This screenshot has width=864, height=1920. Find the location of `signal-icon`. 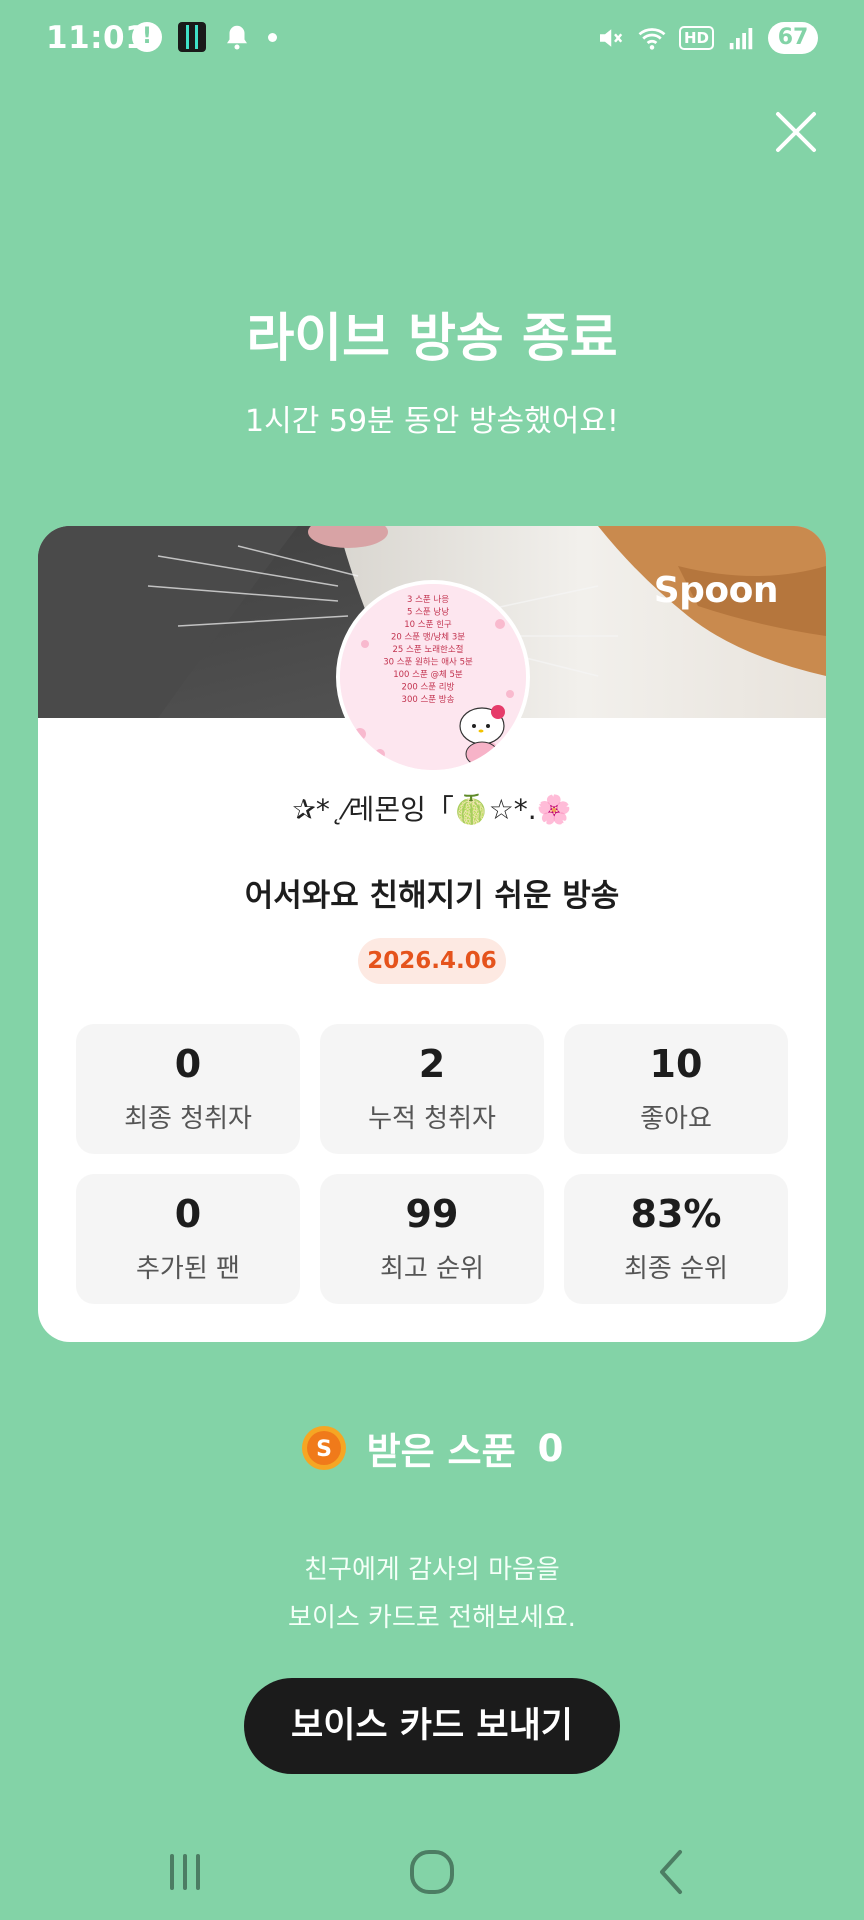

signal-icon is located at coordinates (741, 39).